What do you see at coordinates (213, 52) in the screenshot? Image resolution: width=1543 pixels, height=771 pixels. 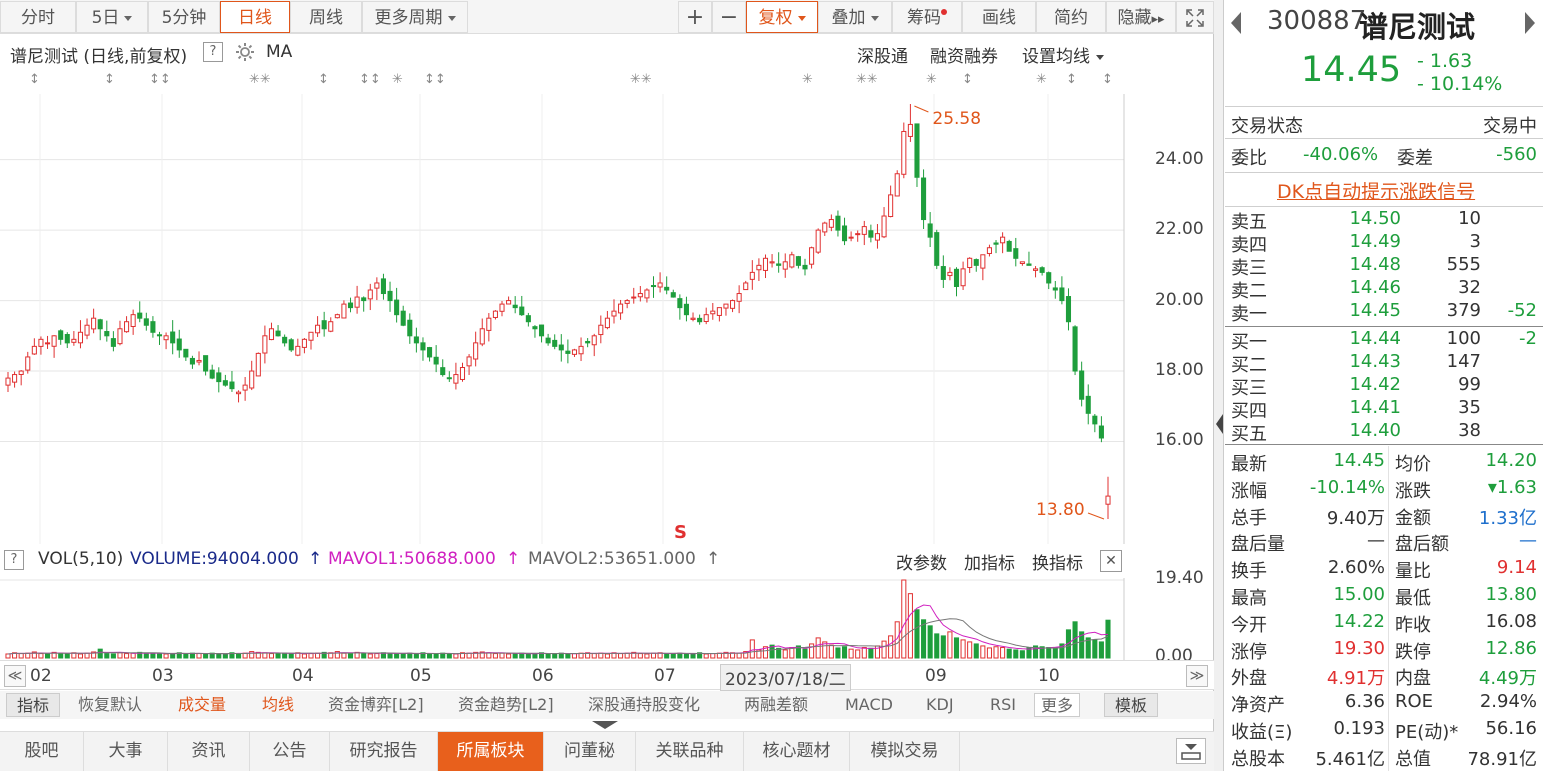 I see `help-button: ?` at bounding box center [213, 52].